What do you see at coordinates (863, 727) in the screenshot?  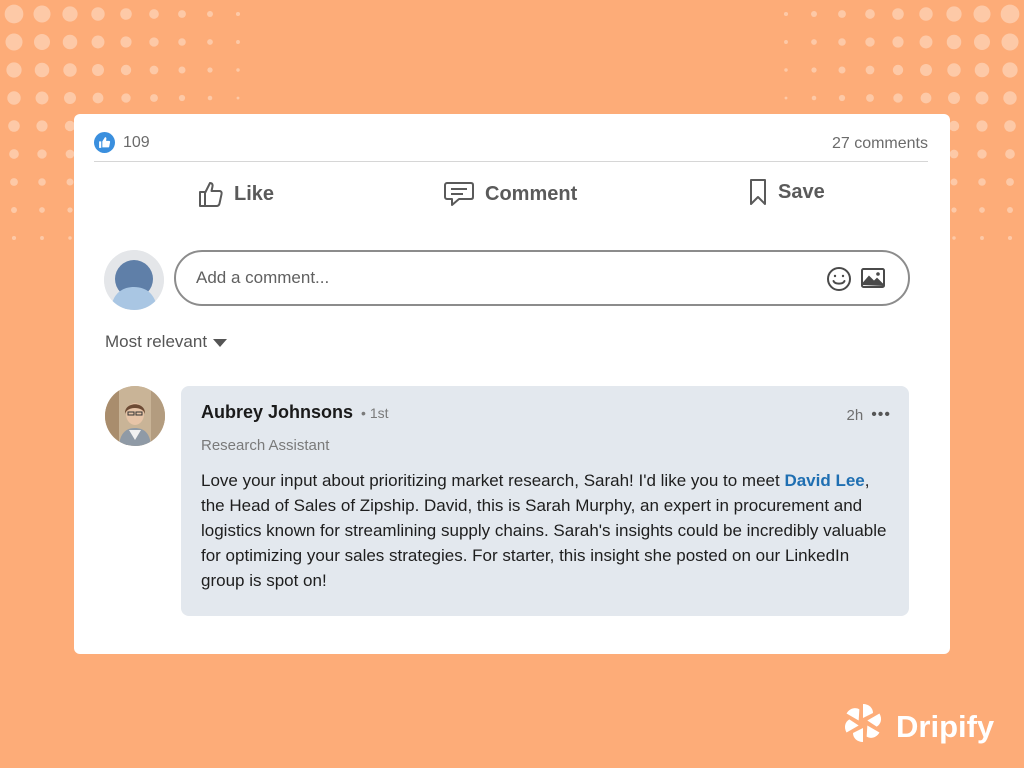 I see `dripify-logo-icon` at bounding box center [863, 727].